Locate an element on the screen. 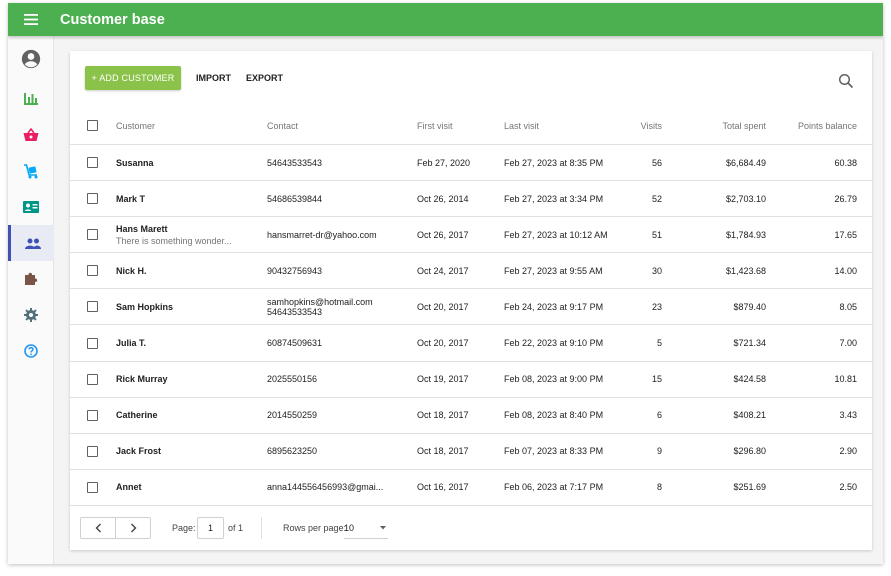 The height and width of the screenshot is (576, 891). help-circle-icon is located at coordinates (31, 351).